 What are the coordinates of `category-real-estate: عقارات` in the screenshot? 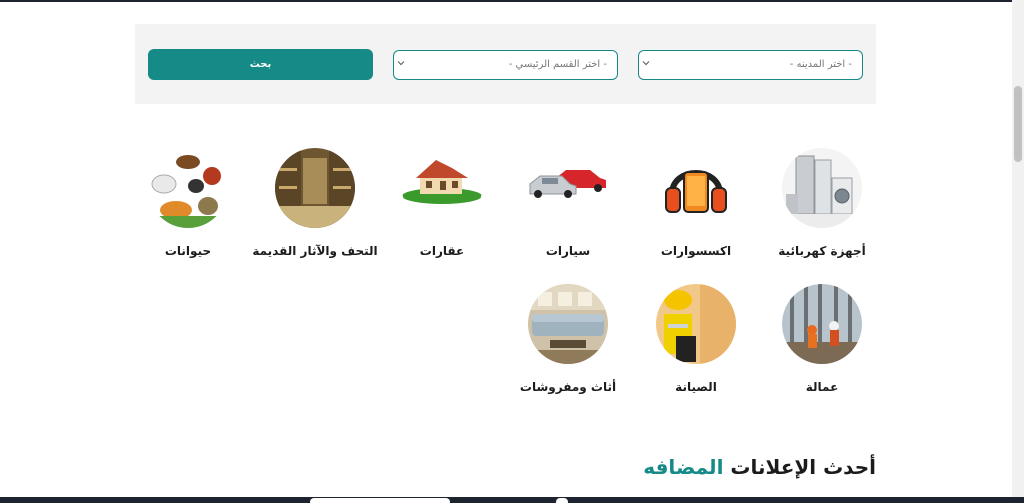 It's located at (442, 203).